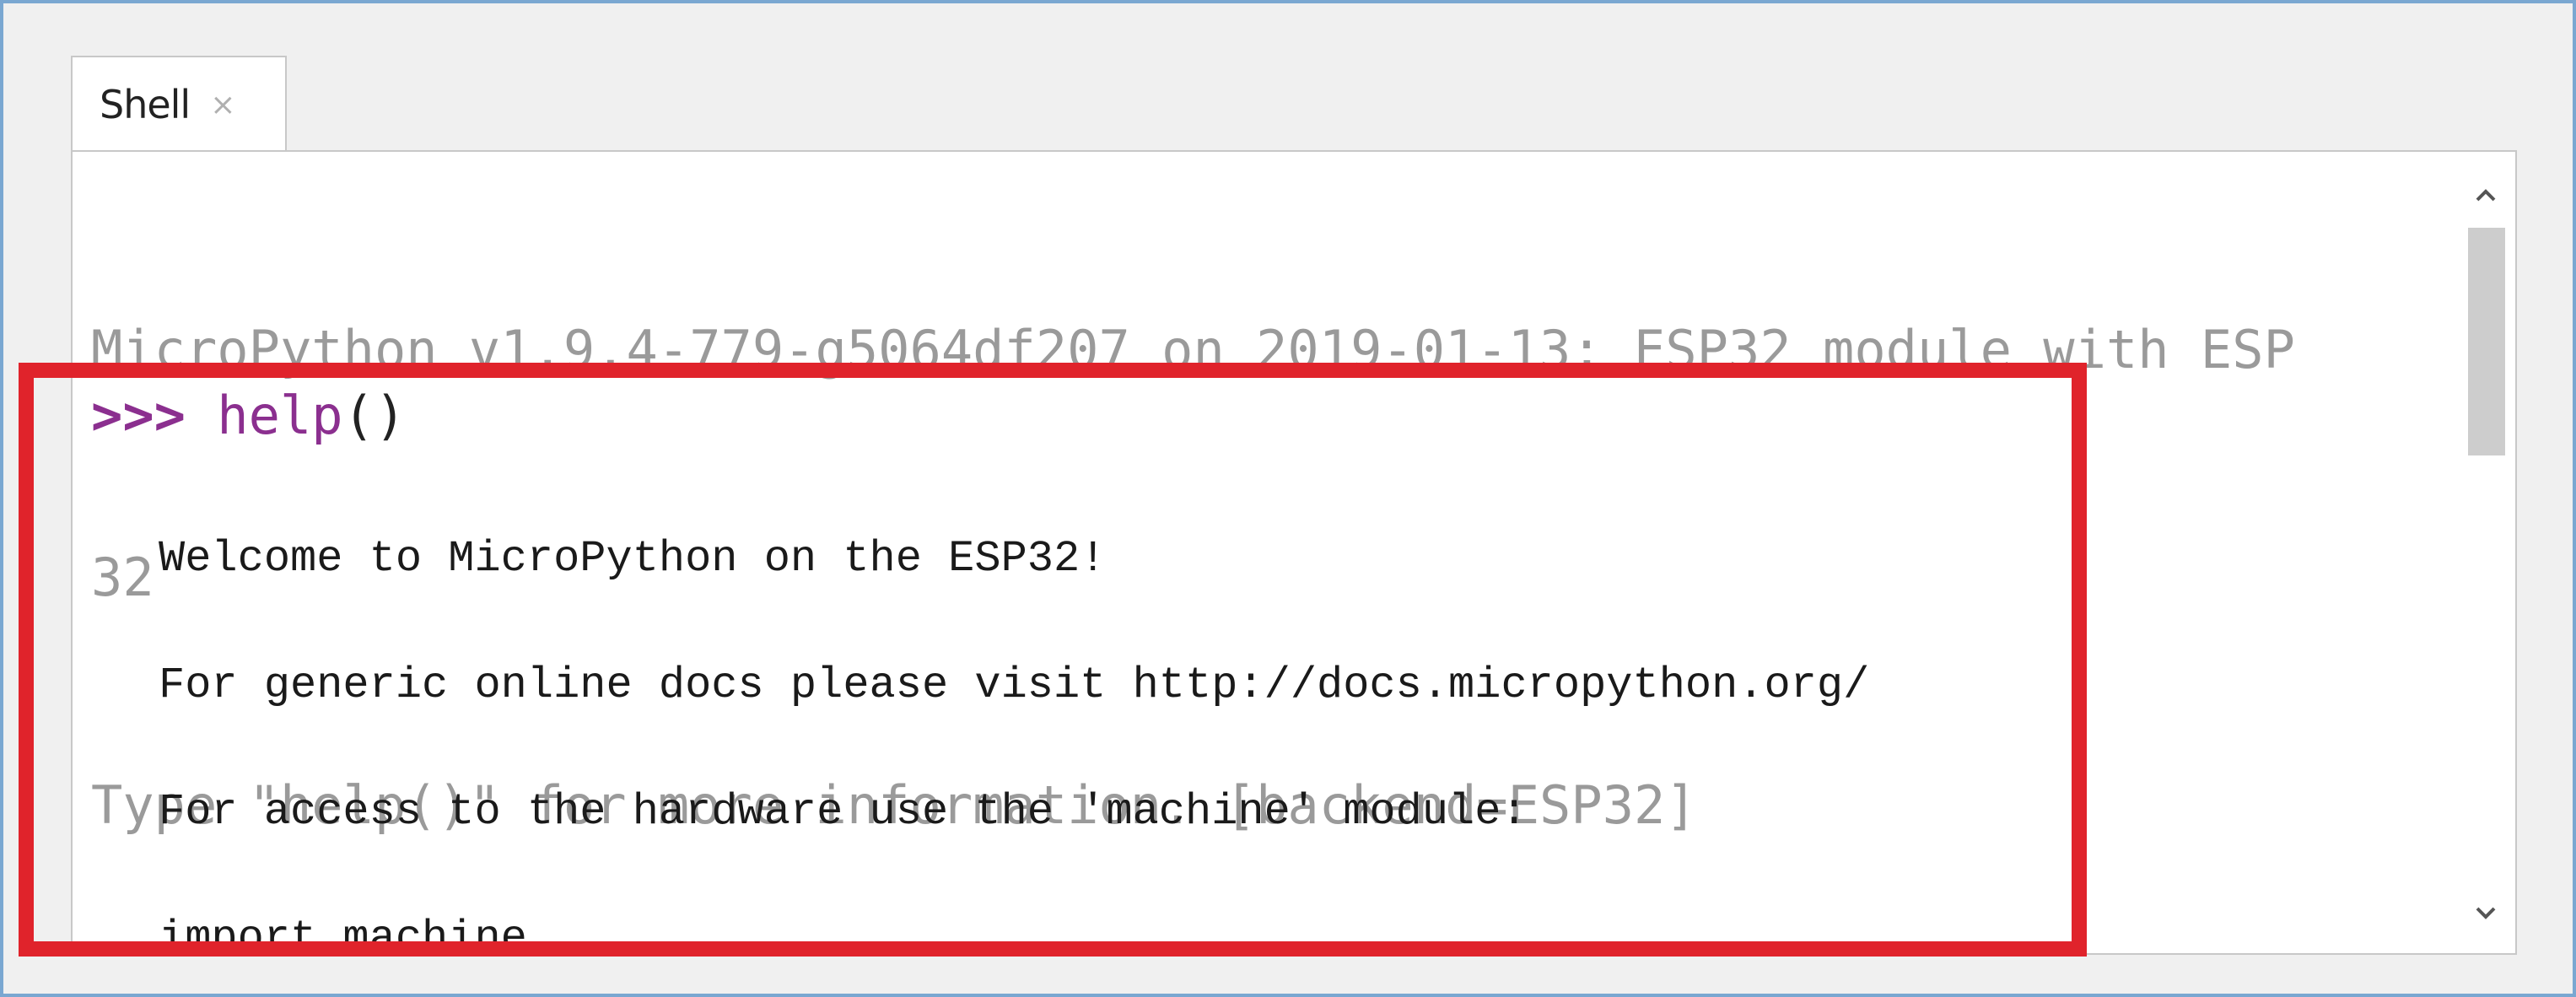 This screenshot has height=997, width=2576. Describe the element at coordinates (374, 415) in the screenshot. I see `prompt-parens: ()` at that location.